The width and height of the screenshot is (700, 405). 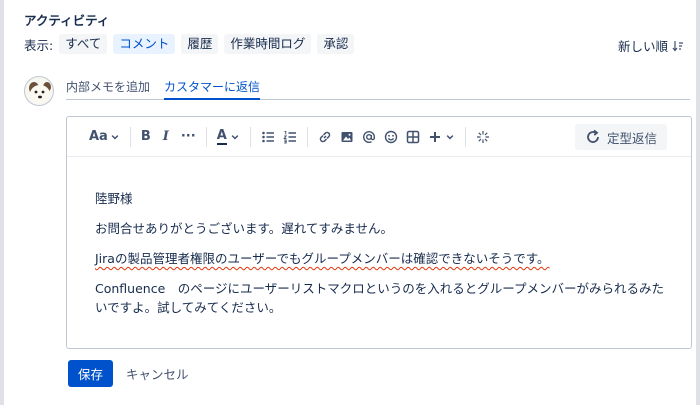 What do you see at coordinates (336, 44) in the screenshot?
I see `filter-approvals: 承認` at bounding box center [336, 44].